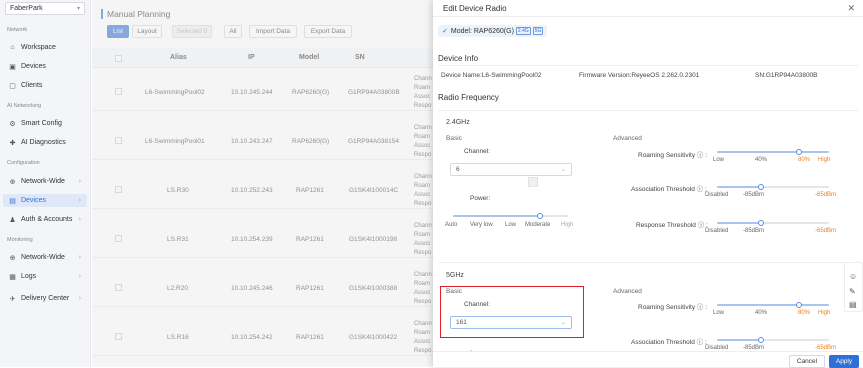 The height and width of the screenshot is (368, 863). Describe the element at coordinates (852, 291) in the screenshot. I see `assistant-icon: ✎` at that location.